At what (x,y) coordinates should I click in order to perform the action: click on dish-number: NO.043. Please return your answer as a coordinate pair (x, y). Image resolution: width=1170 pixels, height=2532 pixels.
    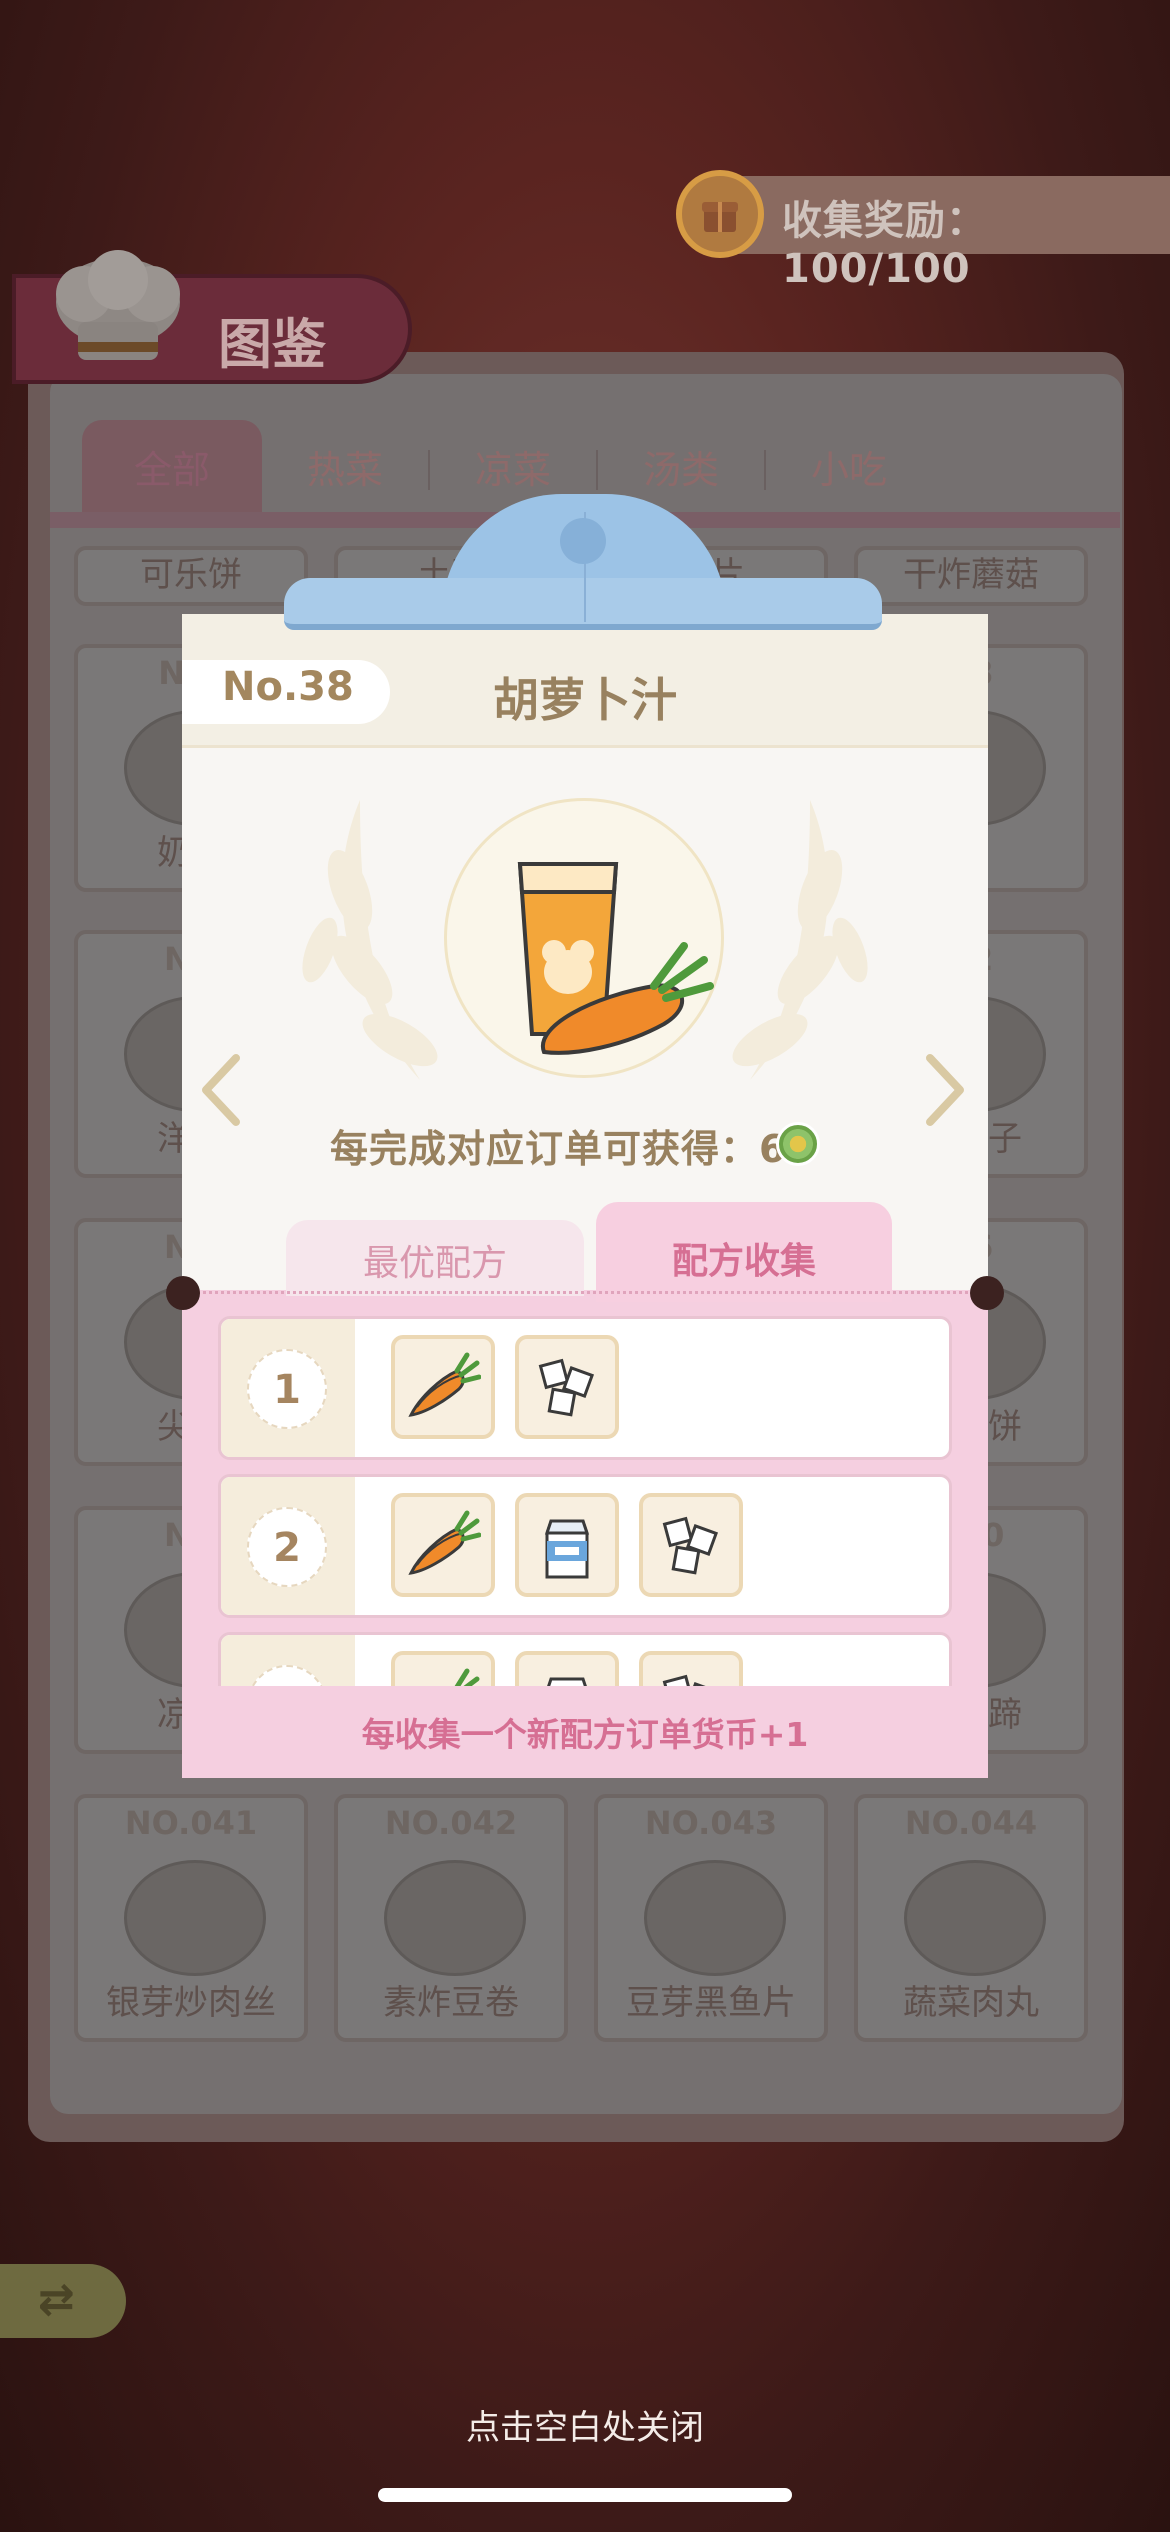
    Looking at the image, I should click on (711, 1823).